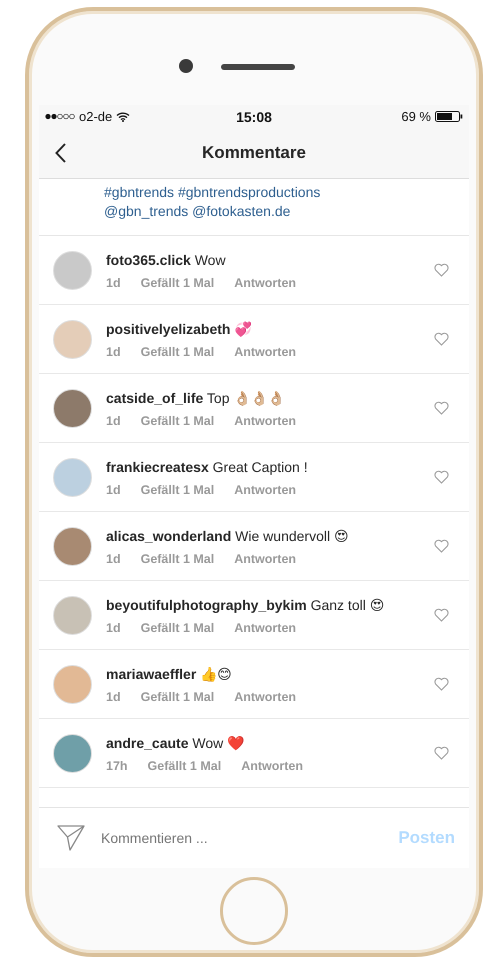 The image size is (493, 964). I want to click on screen-title: Kommentare, so click(254, 153).